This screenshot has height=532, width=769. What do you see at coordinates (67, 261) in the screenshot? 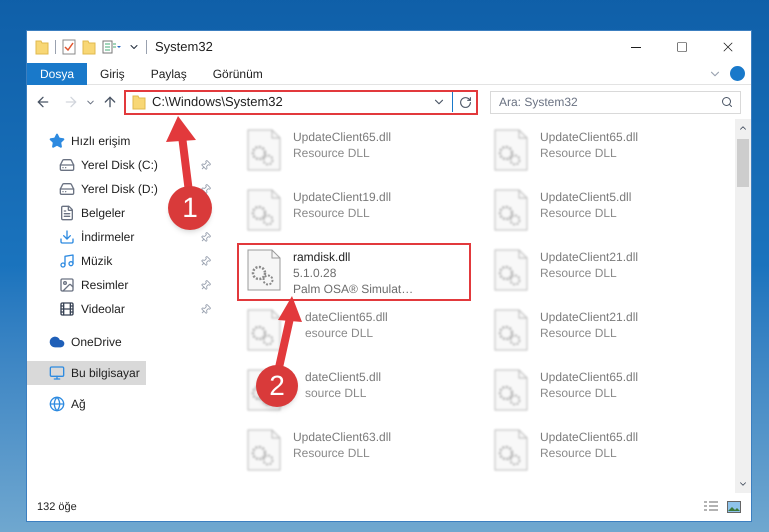
I see `music-note-icon` at bounding box center [67, 261].